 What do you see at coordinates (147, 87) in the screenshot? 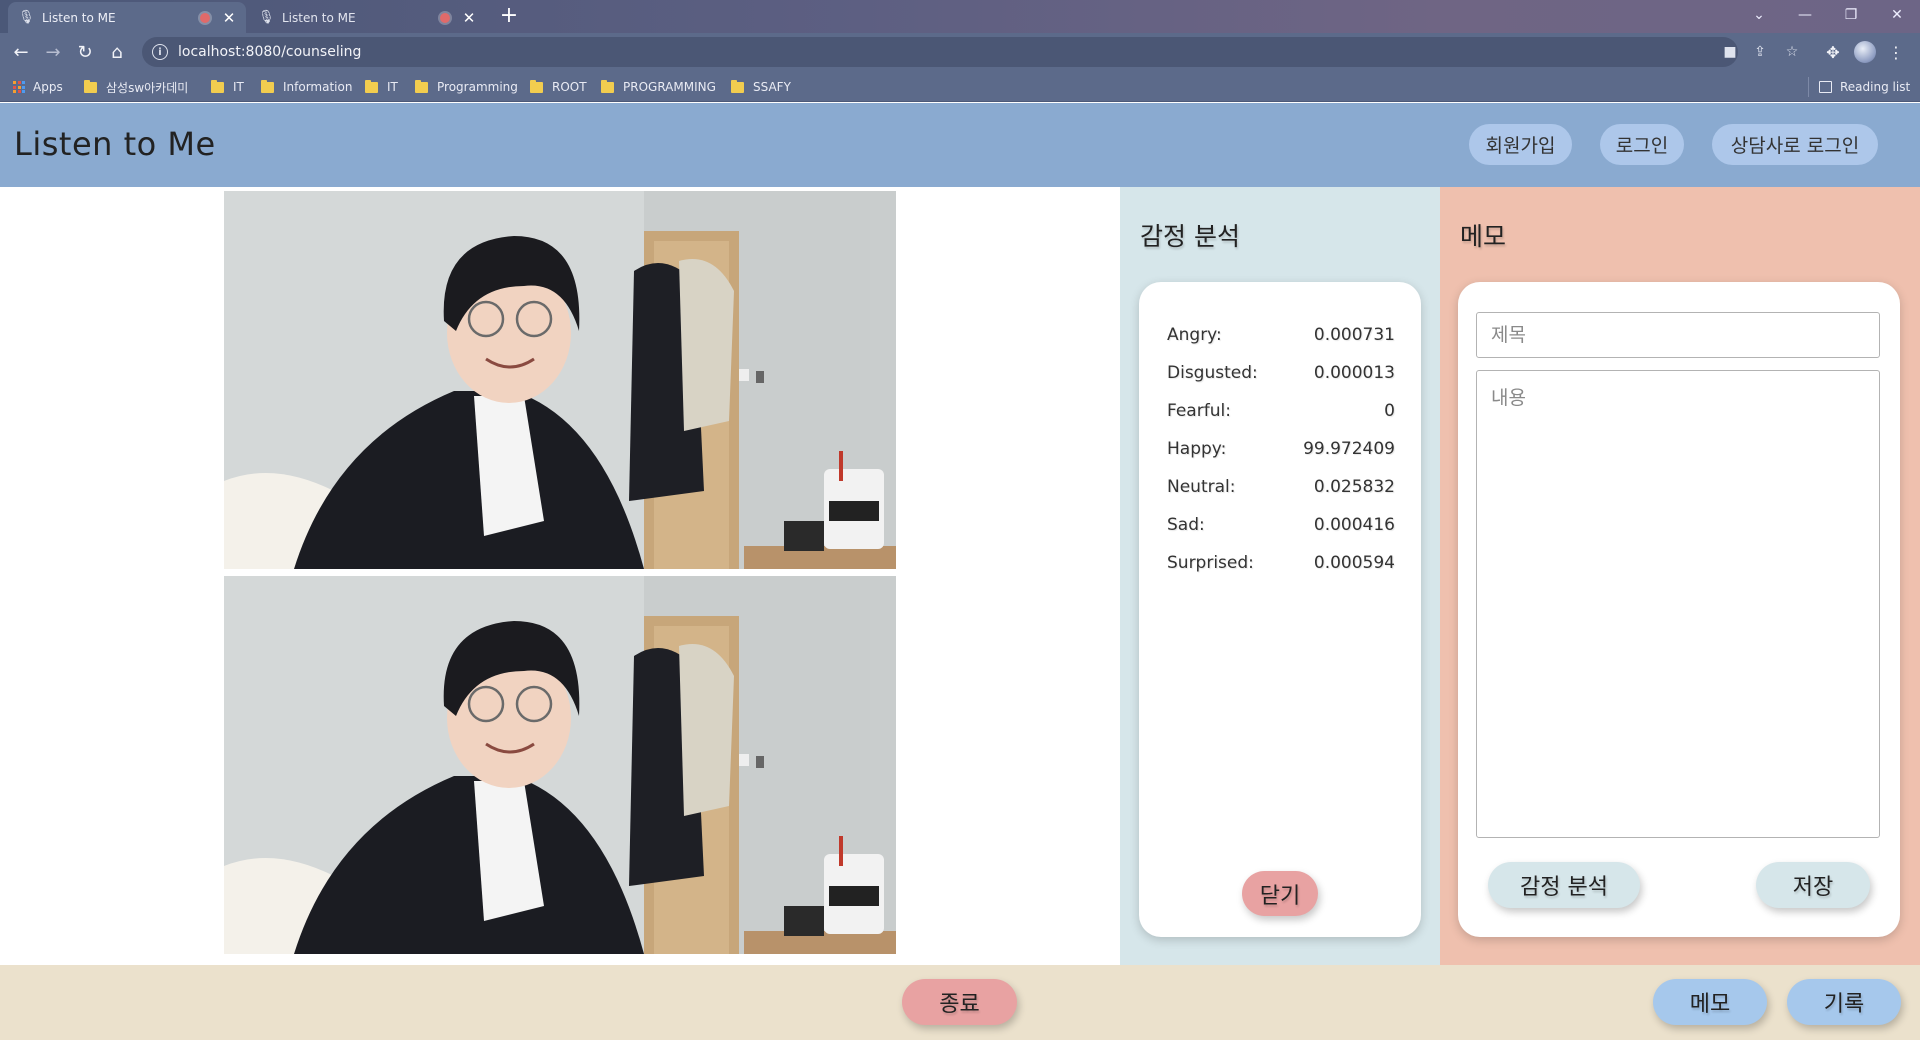
I see `bookmark-label: 삼성sw아카데미` at bounding box center [147, 87].